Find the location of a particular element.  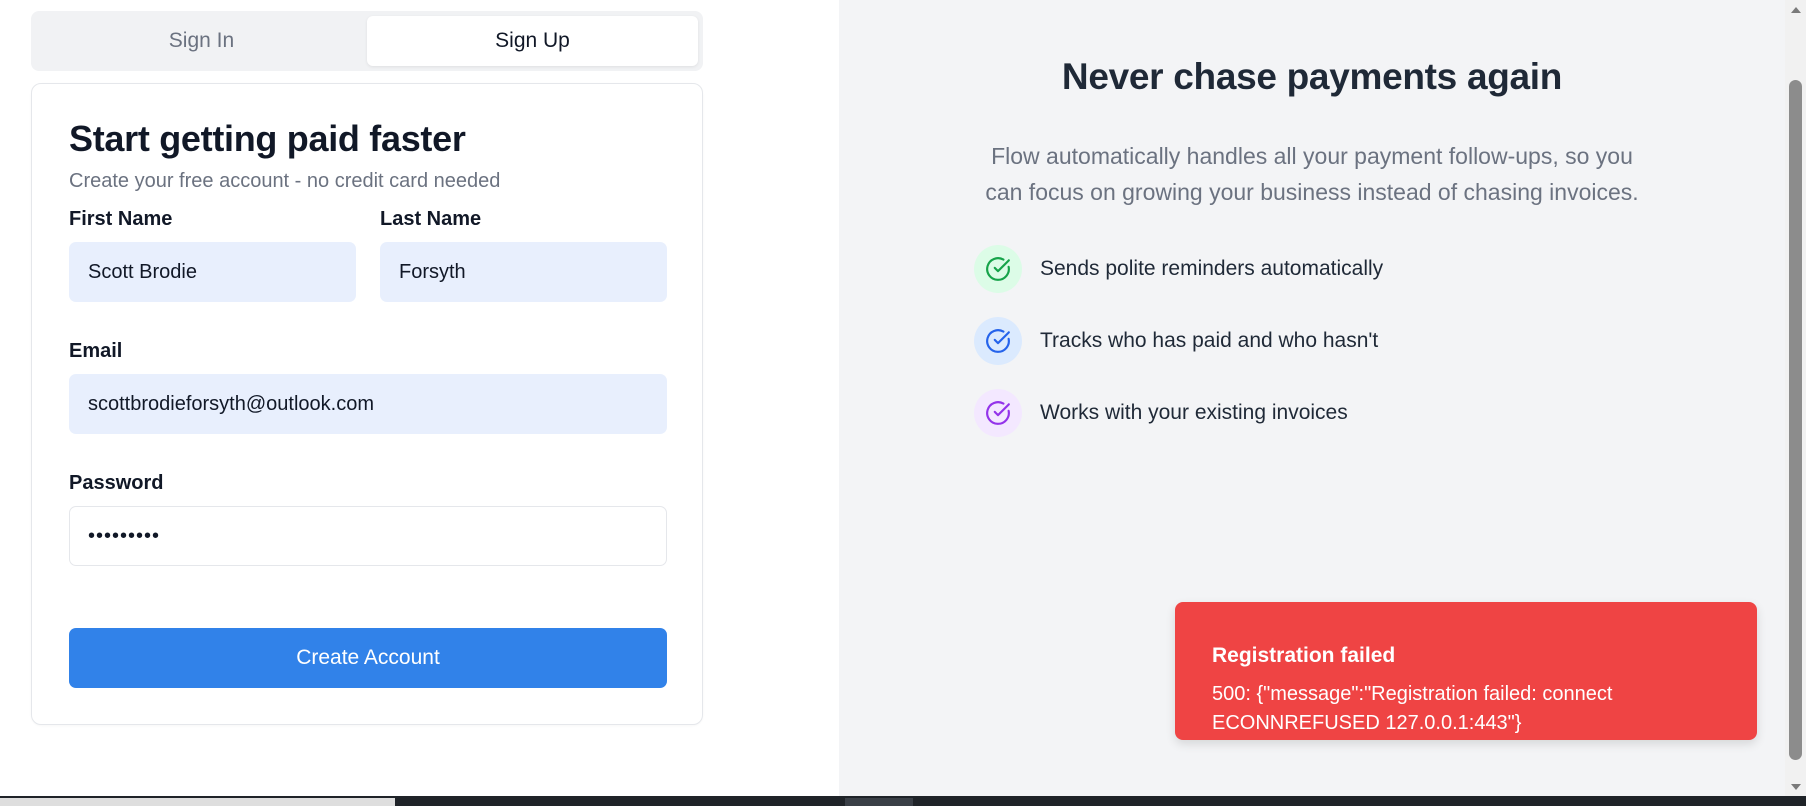

feature-item: Works with your existing invoices is located at coordinates (1161, 413).